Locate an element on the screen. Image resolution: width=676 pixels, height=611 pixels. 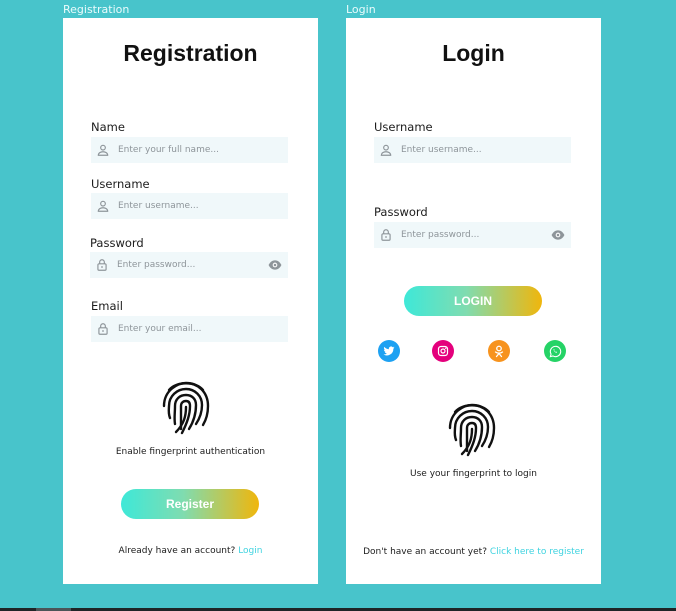
email-input is located at coordinates (188, 329).